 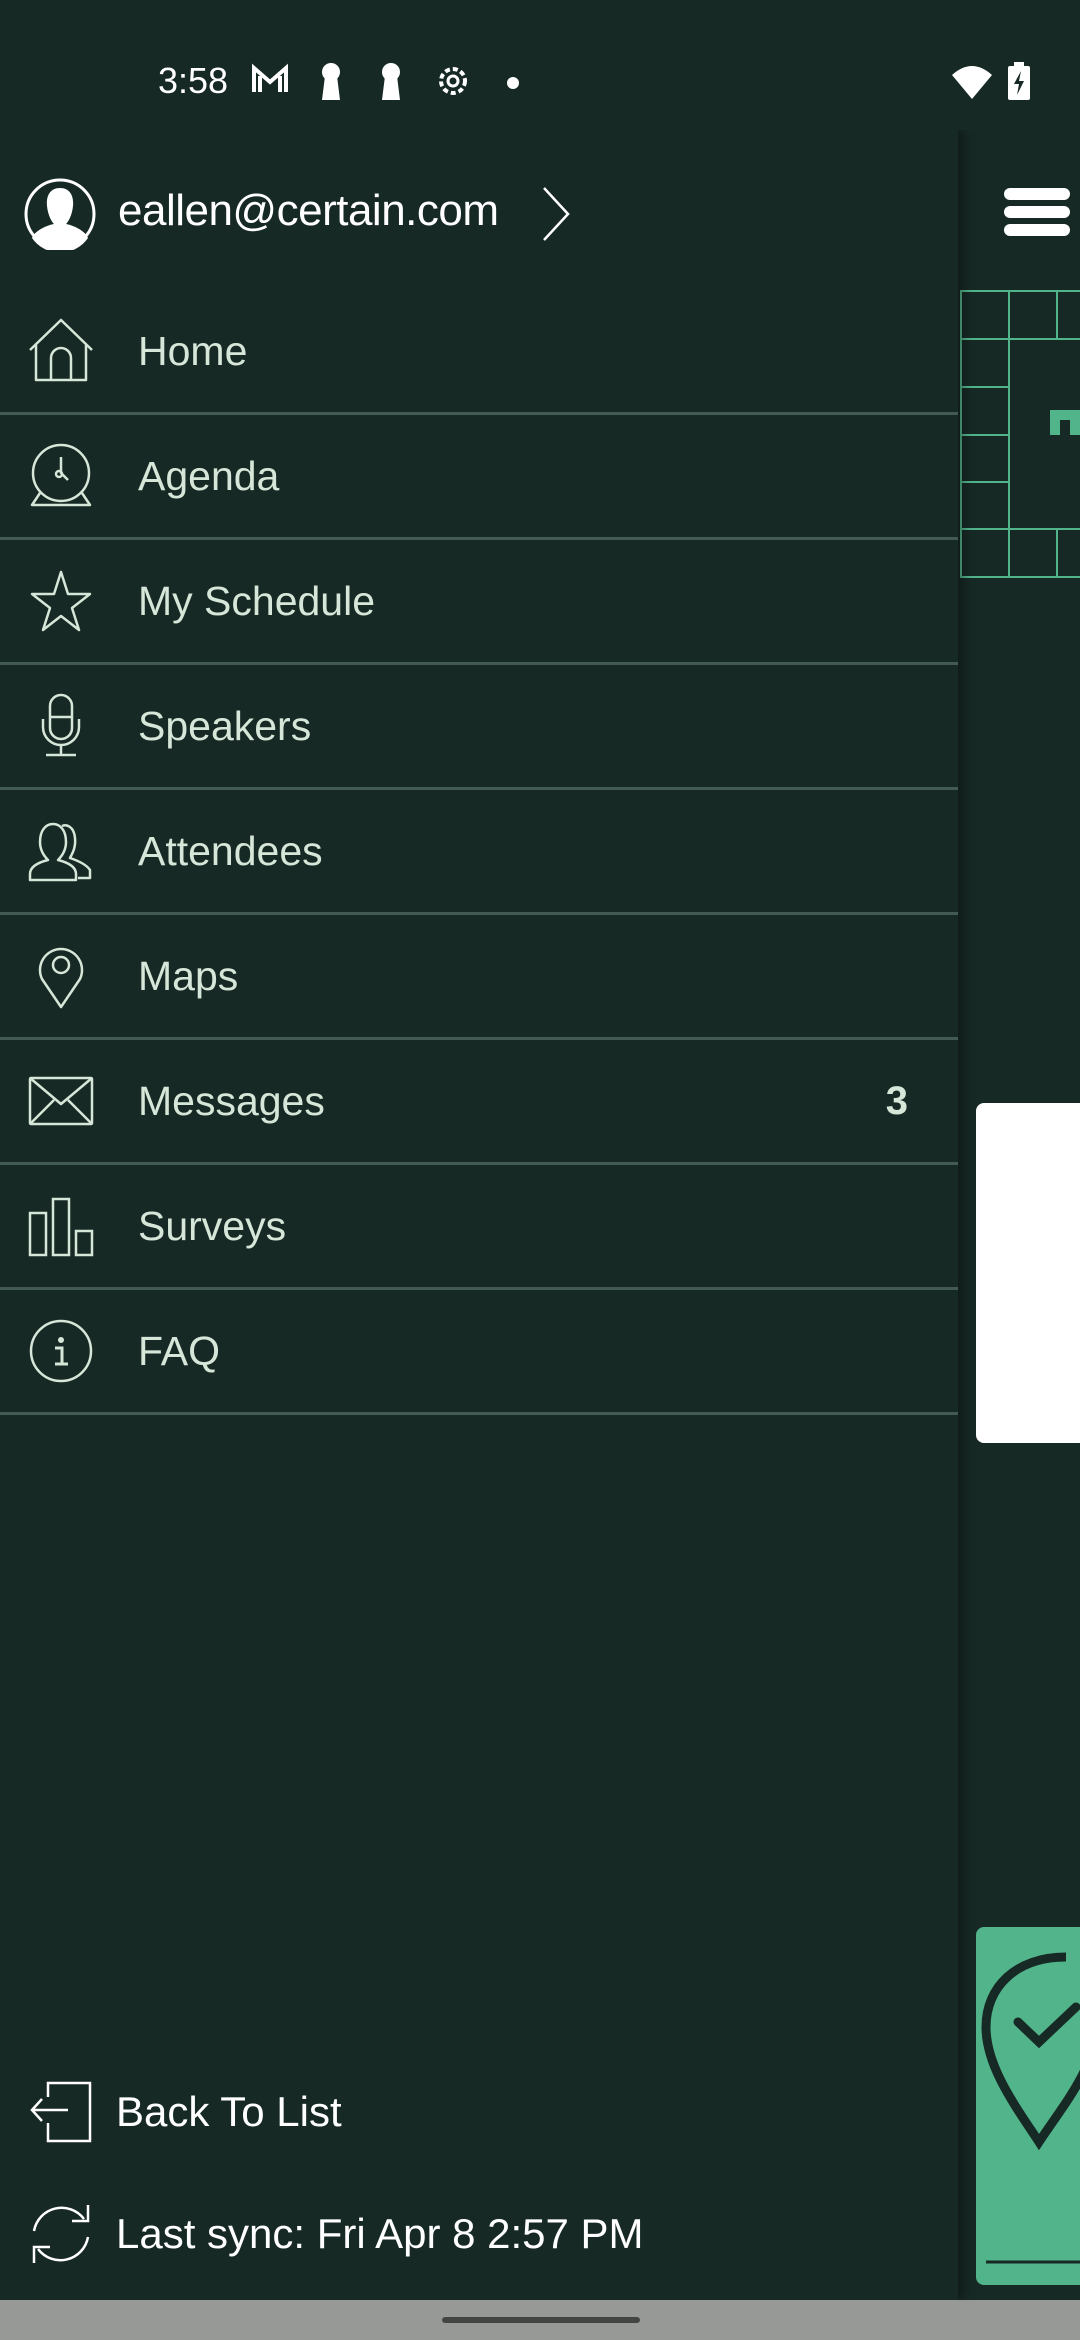 I want to click on nav-item-my-schedule: My Schedule, so click(x=479, y=602).